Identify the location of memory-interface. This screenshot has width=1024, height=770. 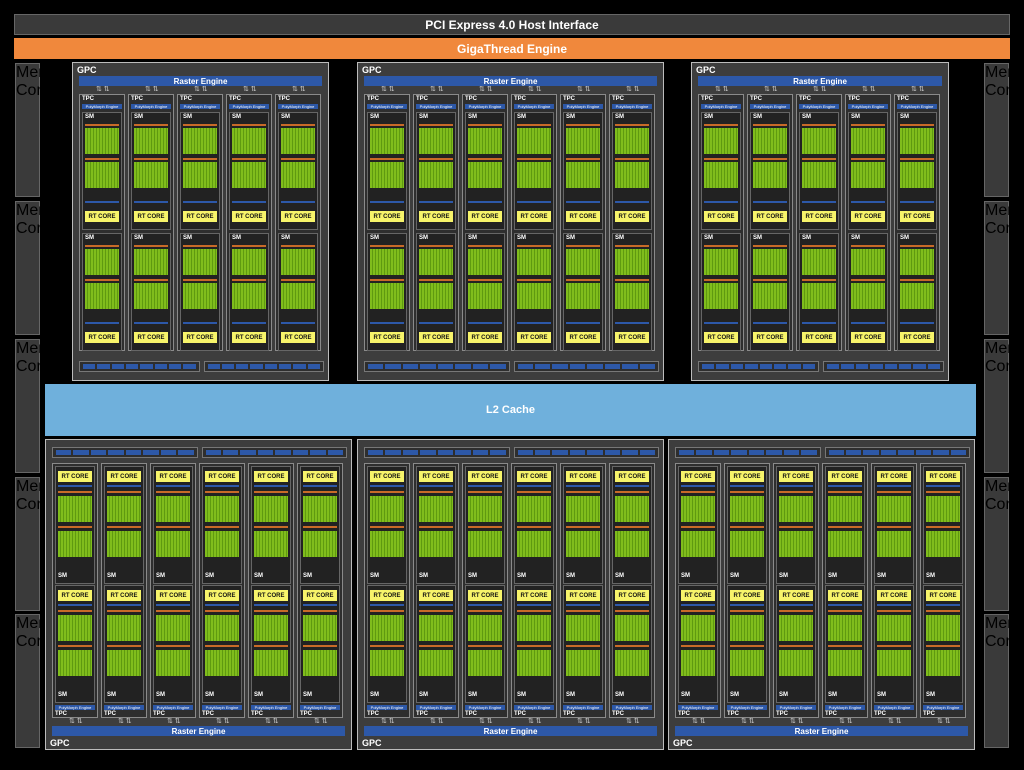
(437, 366).